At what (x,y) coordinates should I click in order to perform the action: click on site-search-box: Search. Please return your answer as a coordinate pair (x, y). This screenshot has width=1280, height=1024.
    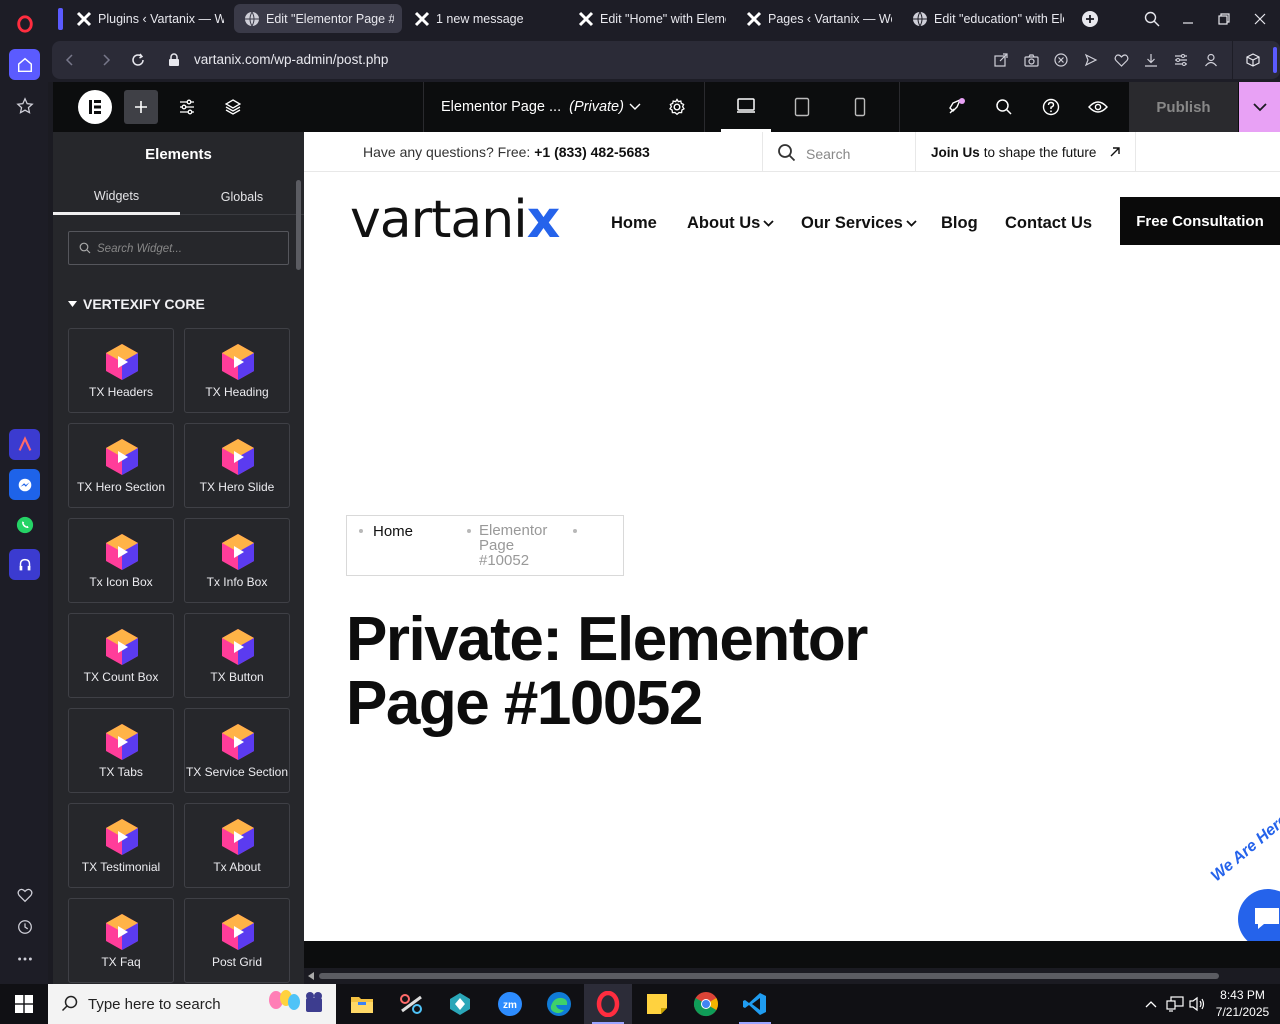
    Looking at the image, I should click on (839, 152).